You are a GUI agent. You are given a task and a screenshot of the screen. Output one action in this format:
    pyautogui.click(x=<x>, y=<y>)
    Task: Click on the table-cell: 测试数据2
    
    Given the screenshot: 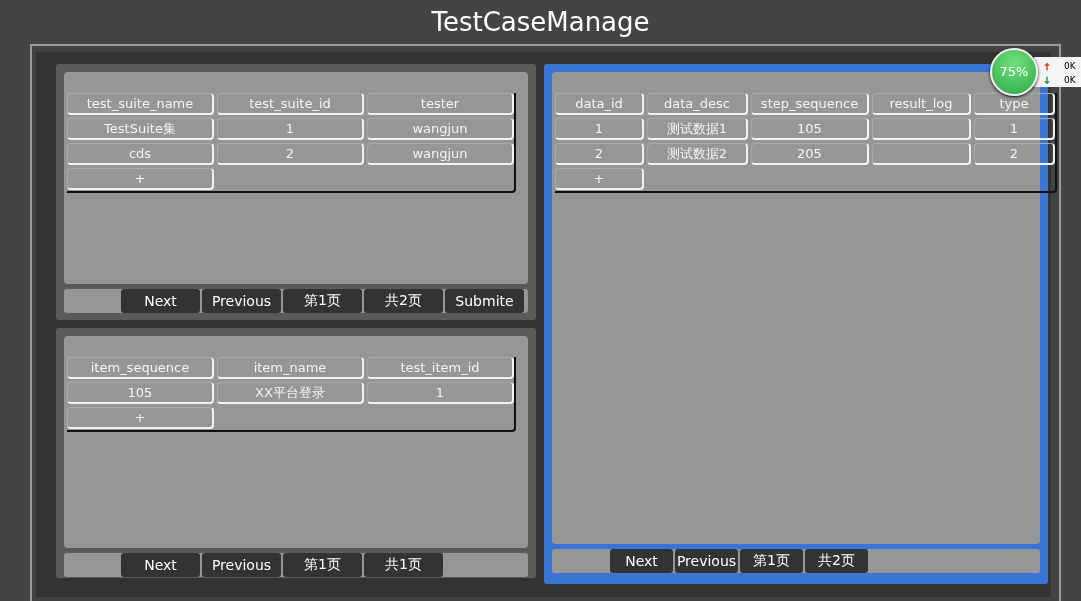 What is the action you would take?
    pyautogui.click(x=697, y=154)
    